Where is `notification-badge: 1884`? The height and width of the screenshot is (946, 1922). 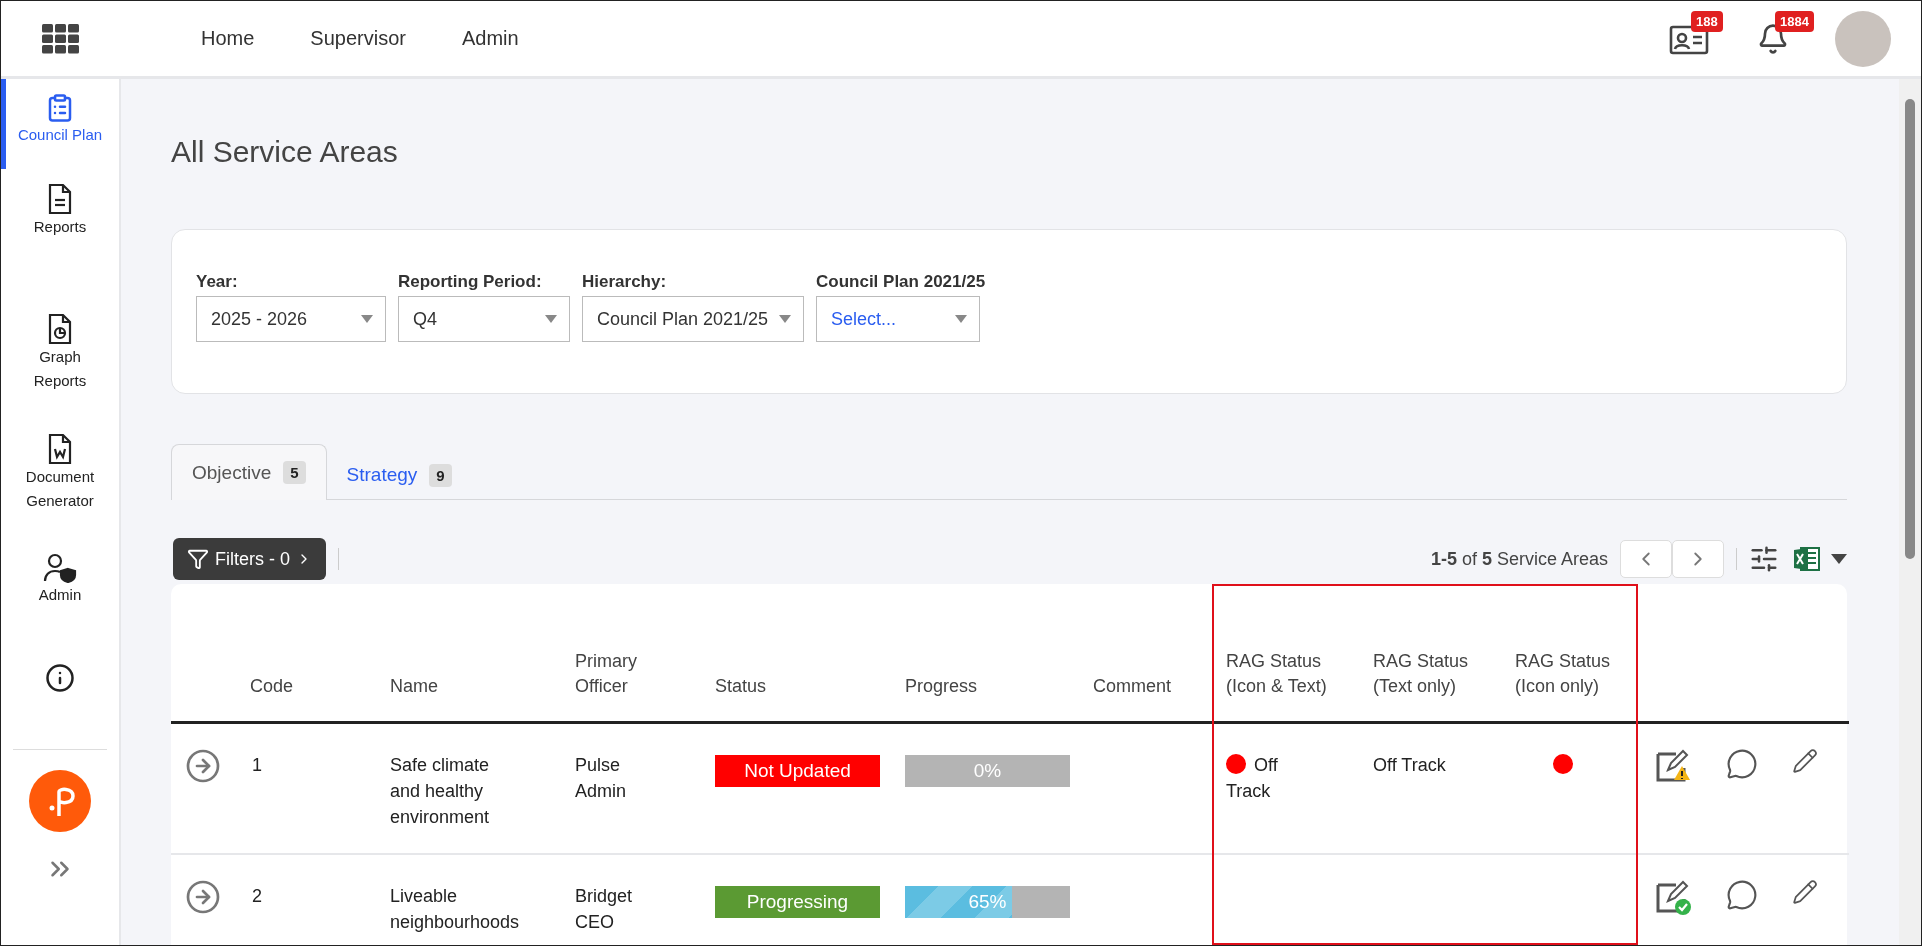
notification-badge: 1884 is located at coordinates (1794, 21).